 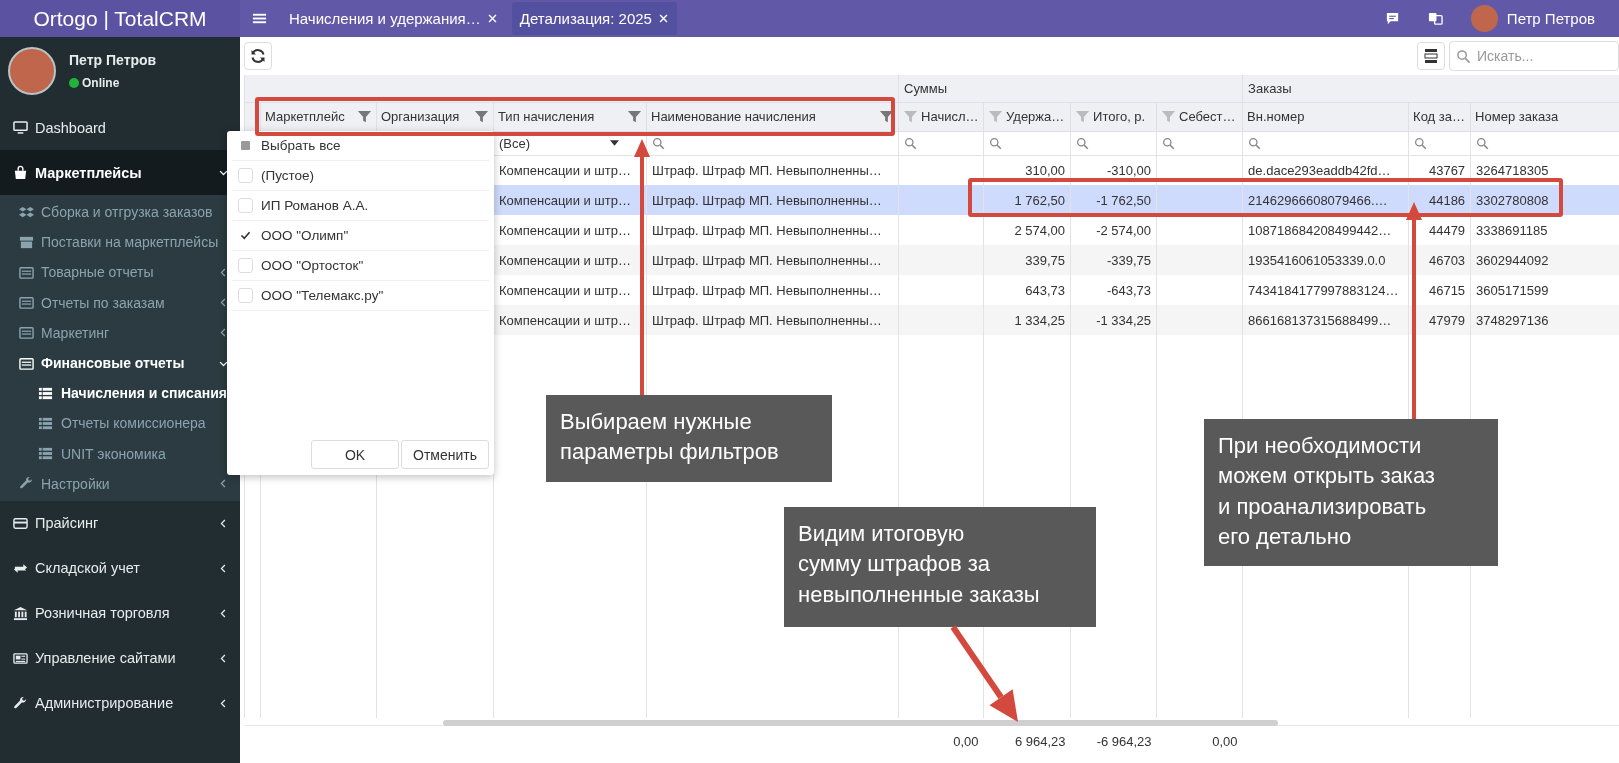 I want to click on bank-icon, so click(x=20, y=613).